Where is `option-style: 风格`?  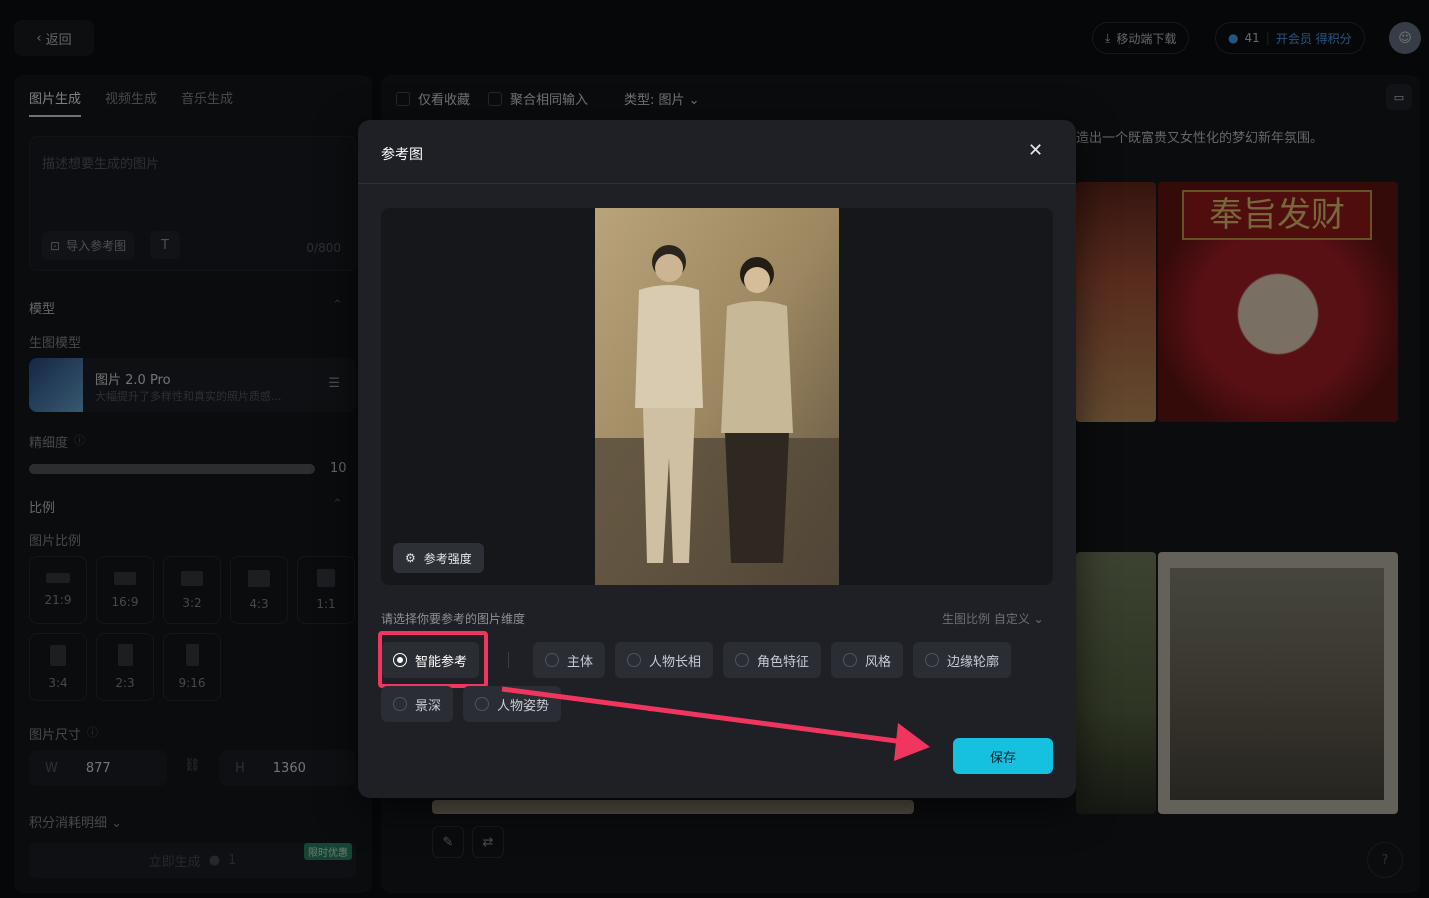
option-style: 风格 is located at coordinates (867, 660).